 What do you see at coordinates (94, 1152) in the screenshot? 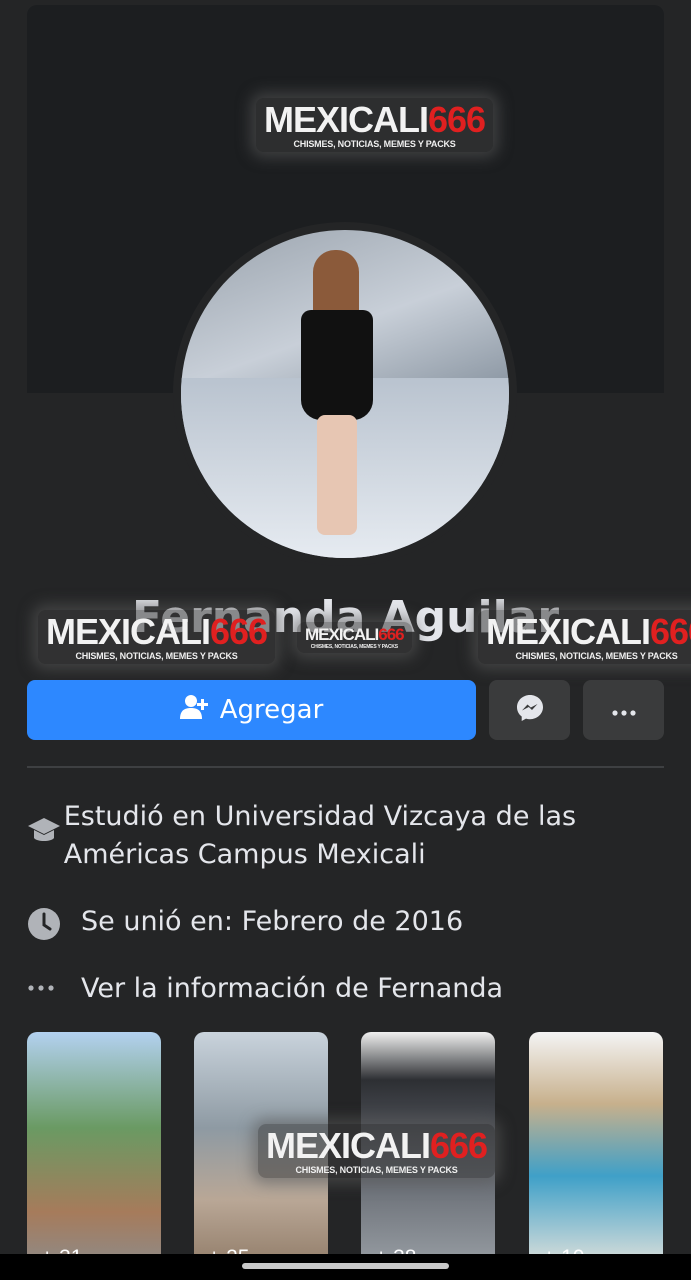
I see `highlight-thumbnail: + 31` at bounding box center [94, 1152].